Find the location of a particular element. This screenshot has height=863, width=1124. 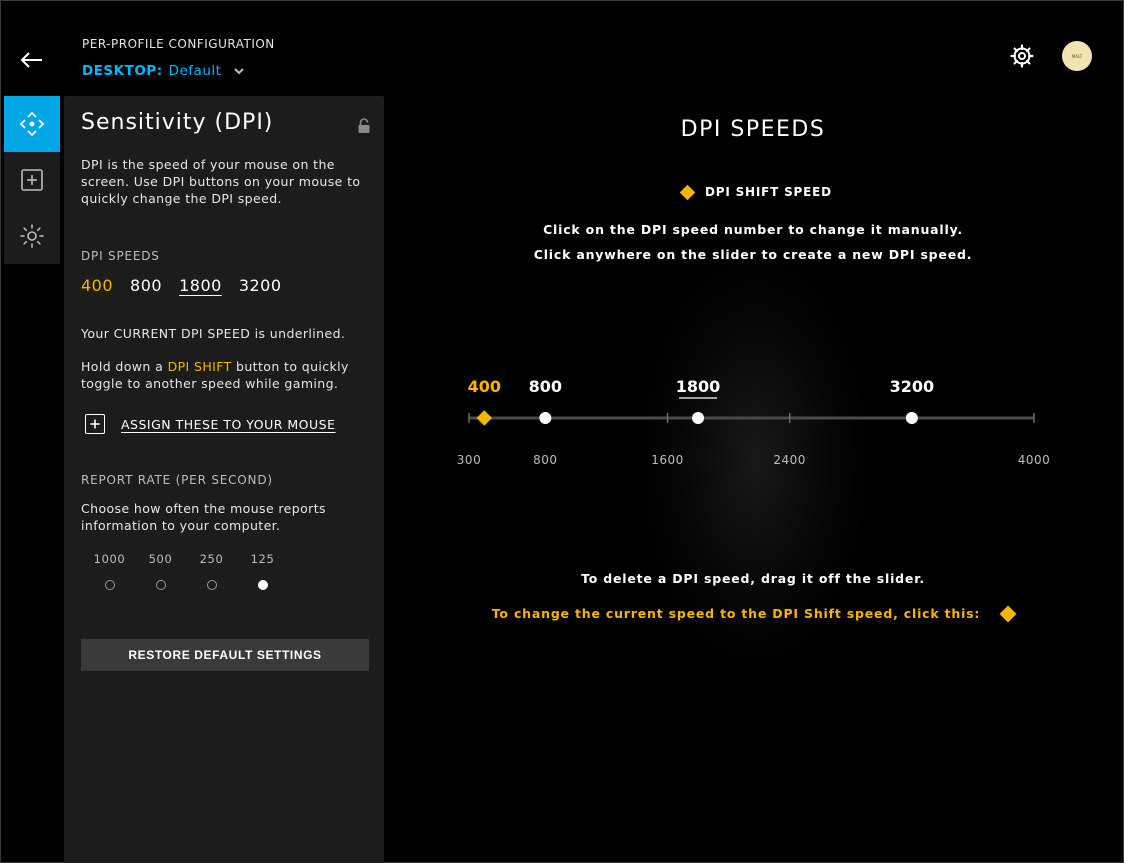

tool-lighting is located at coordinates (32, 236).